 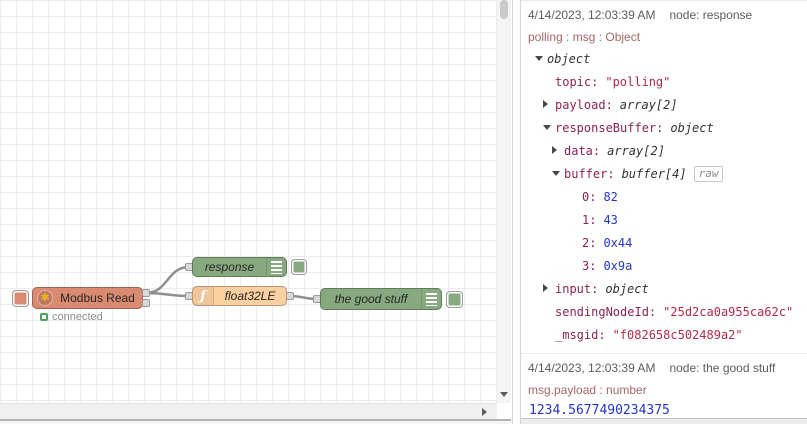 I want to click on canvas-vertical-scrollbar, so click(x=504, y=201).